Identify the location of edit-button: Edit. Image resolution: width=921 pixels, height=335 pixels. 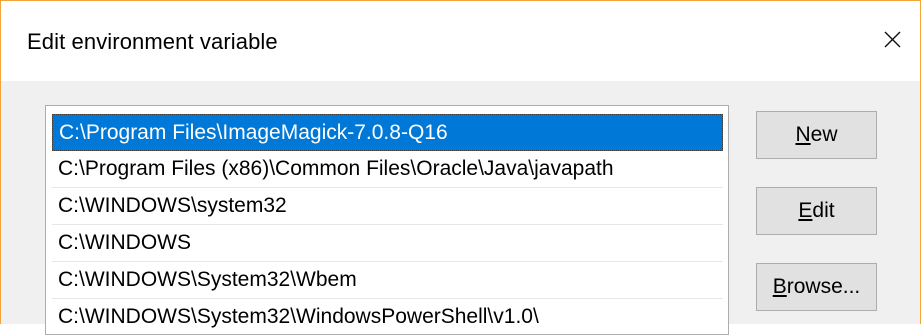
(816, 211).